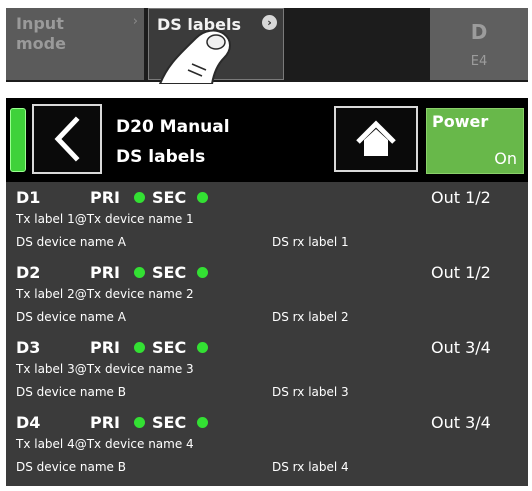 This screenshot has width=532, height=491. What do you see at coordinates (173, 142) in the screenshot?
I see `page-title: D20 Manual DS labels` at bounding box center [173, 142].